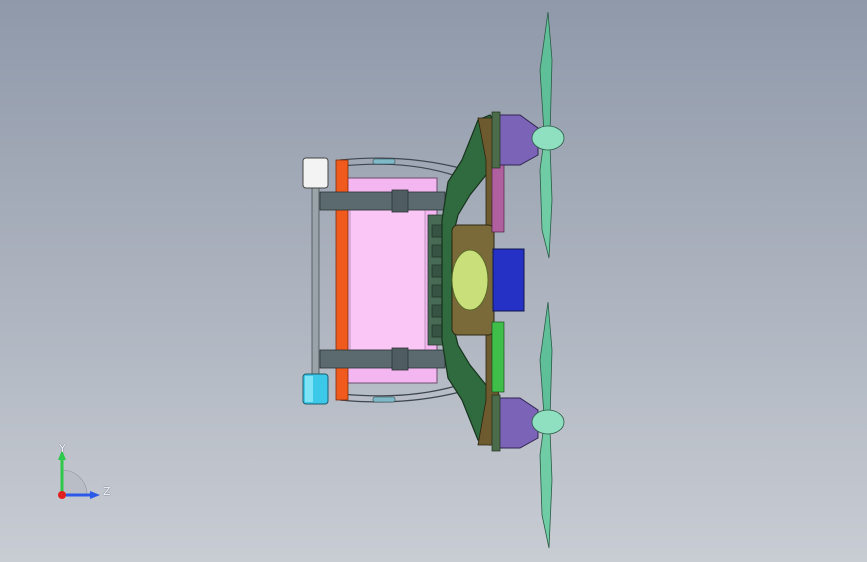 The height and width of the screenshot is (562, 867). Describe the element at coordinates (107, 491) in the screenshot. I see `z-axis-label: Z` at that location.